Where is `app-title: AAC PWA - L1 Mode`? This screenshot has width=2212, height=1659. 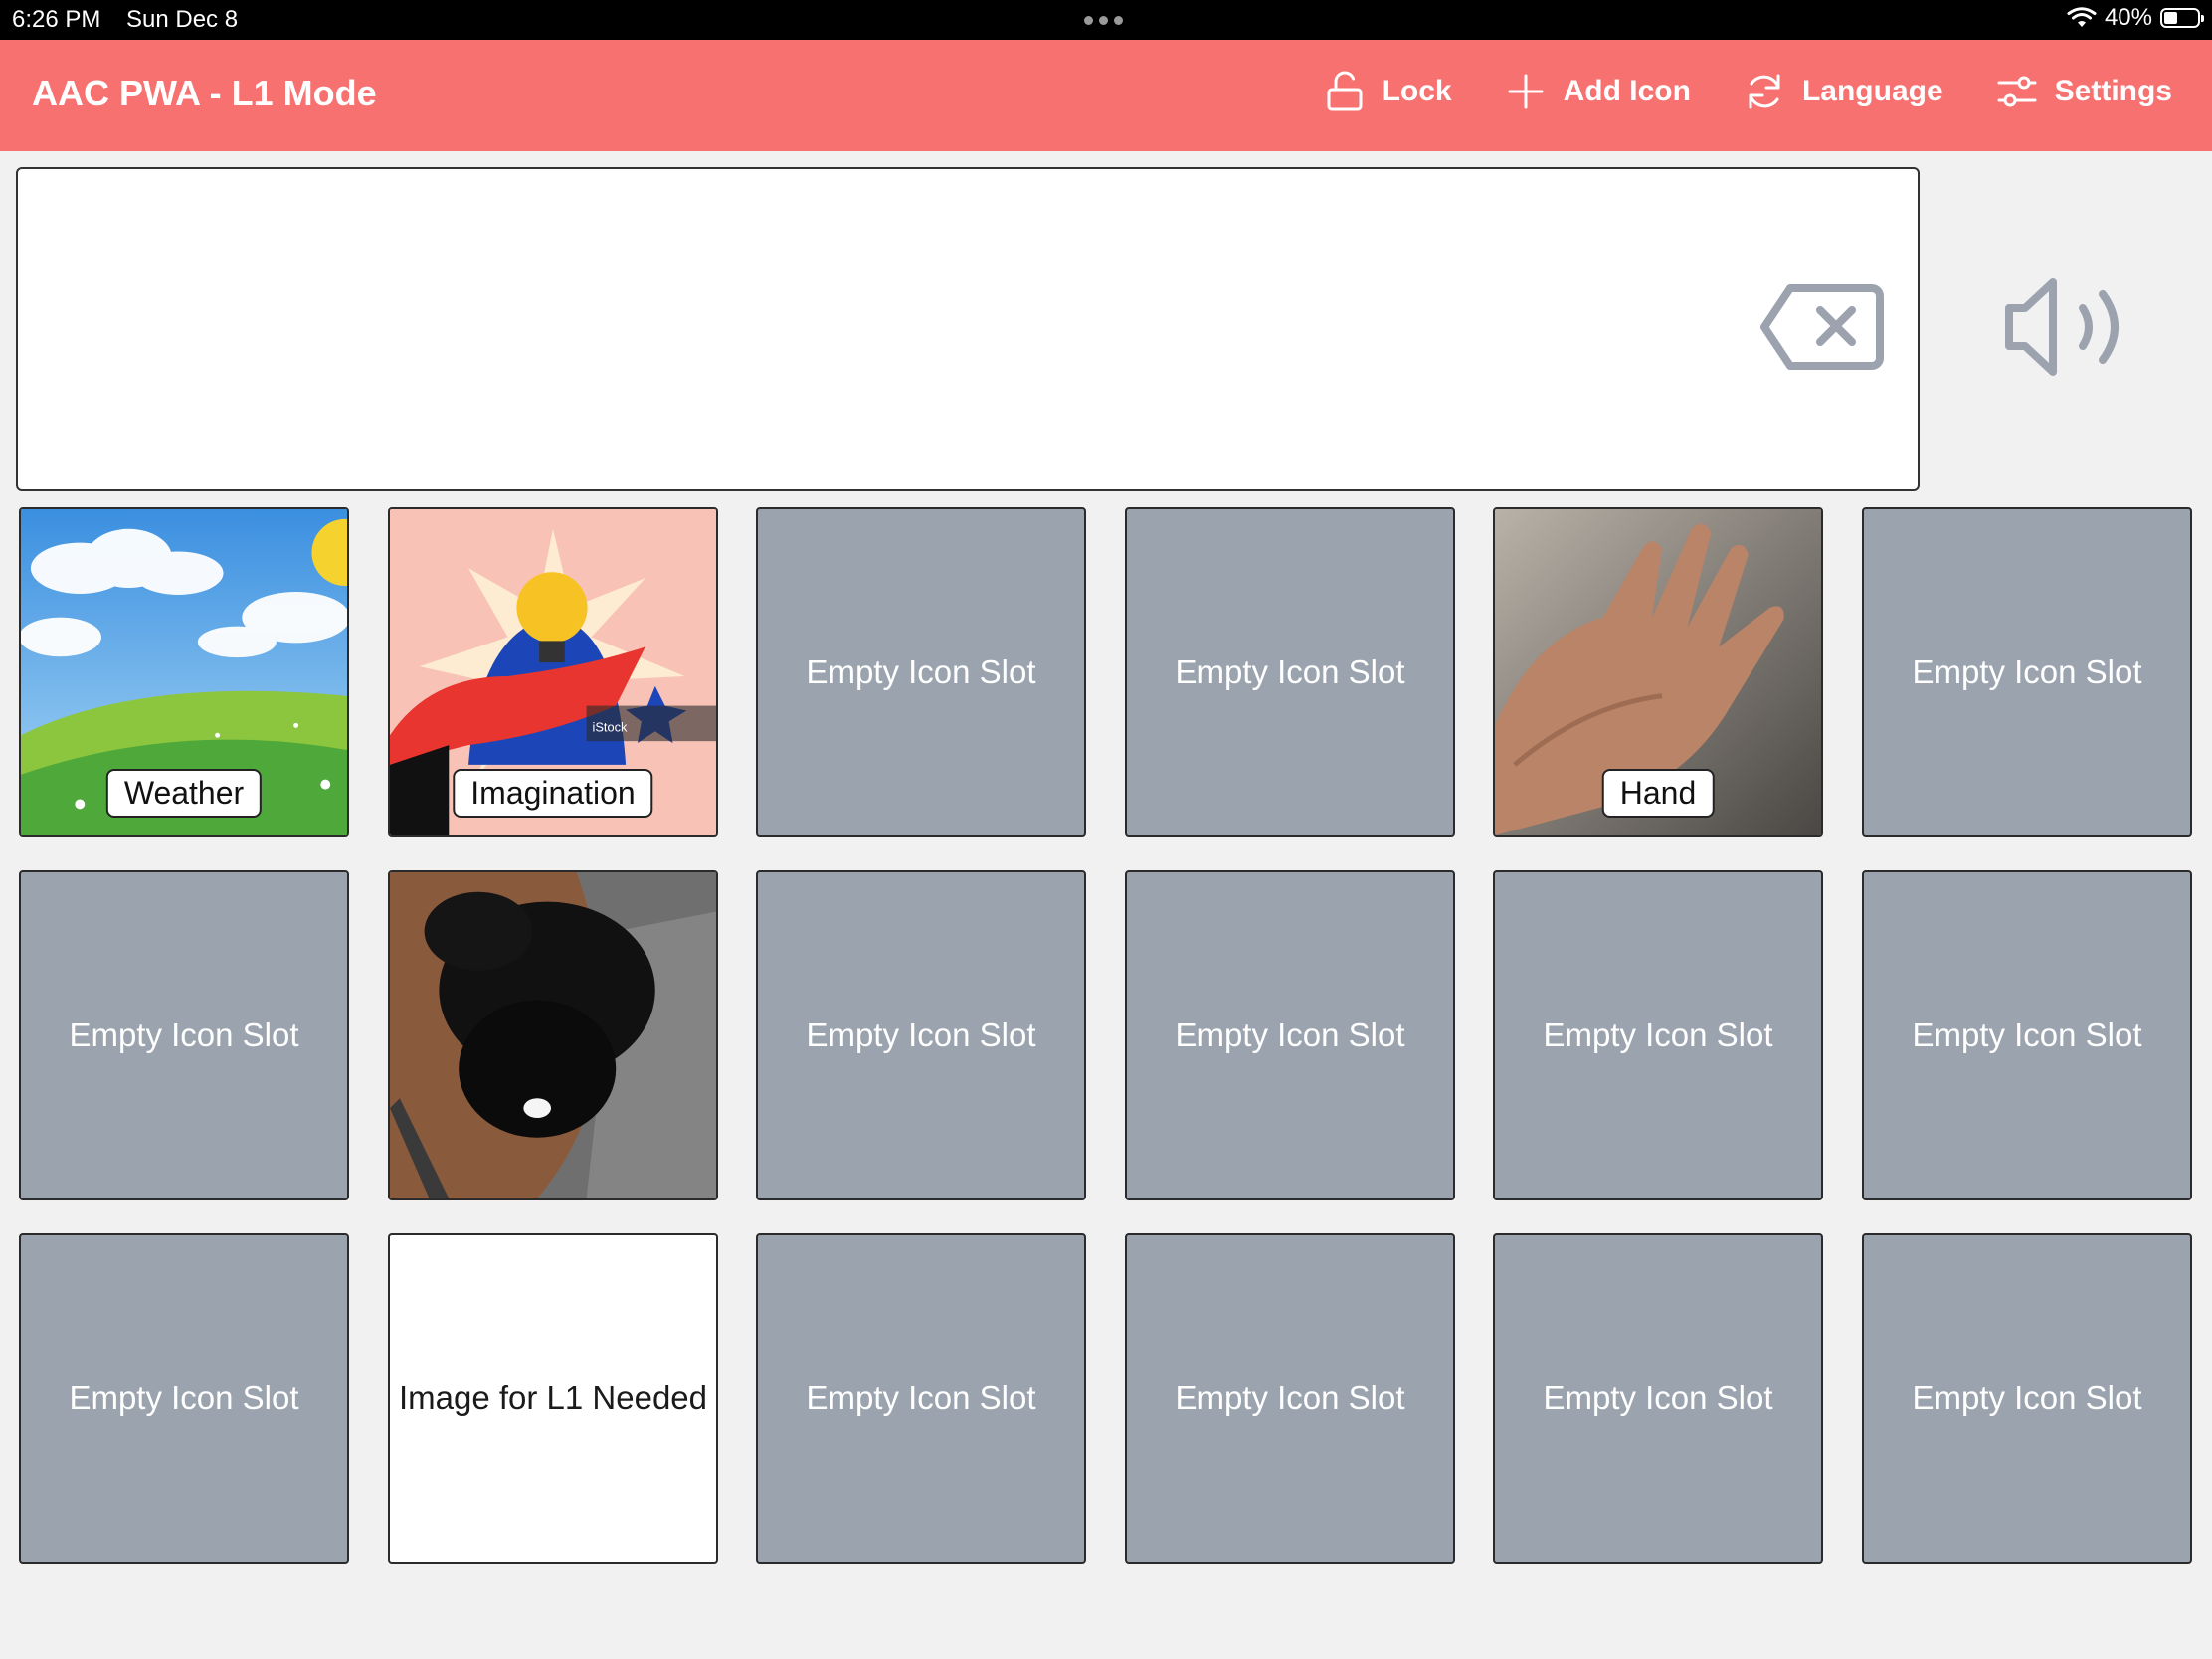
app-title: AAC PWA - L1 Mode is located at coordinates (204, 93).